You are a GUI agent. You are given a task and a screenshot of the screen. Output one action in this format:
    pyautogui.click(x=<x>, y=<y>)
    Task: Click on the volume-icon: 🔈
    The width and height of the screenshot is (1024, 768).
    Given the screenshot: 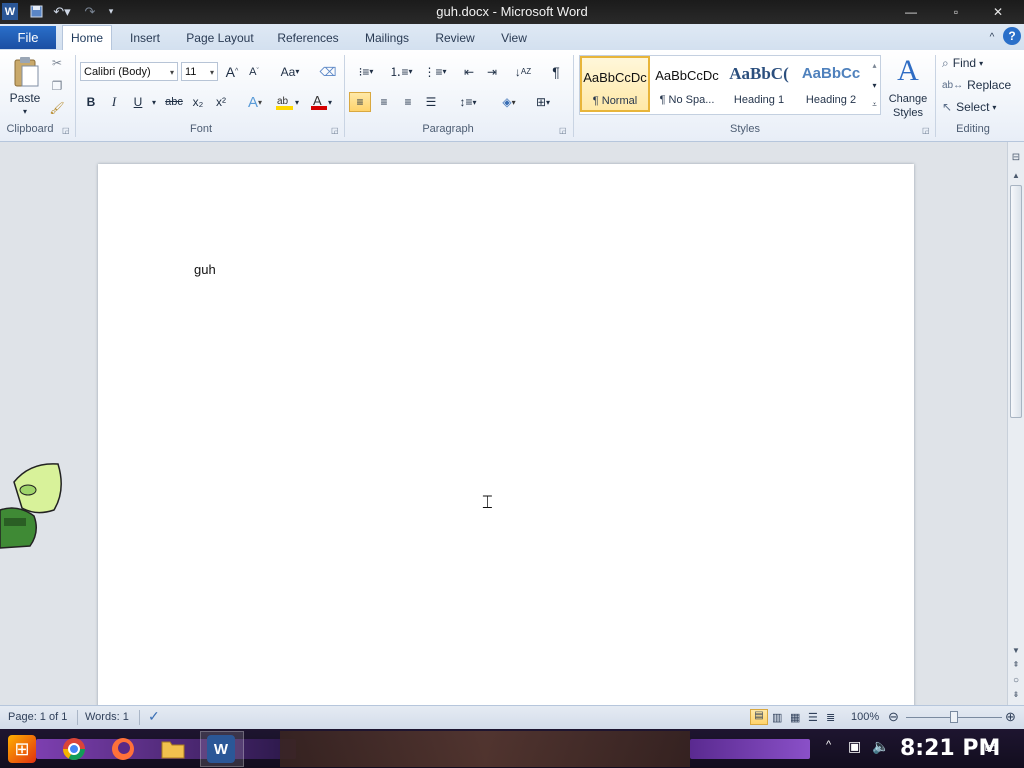 What is the action you would take?
    pyautogui.click(x=880, y=746)
    